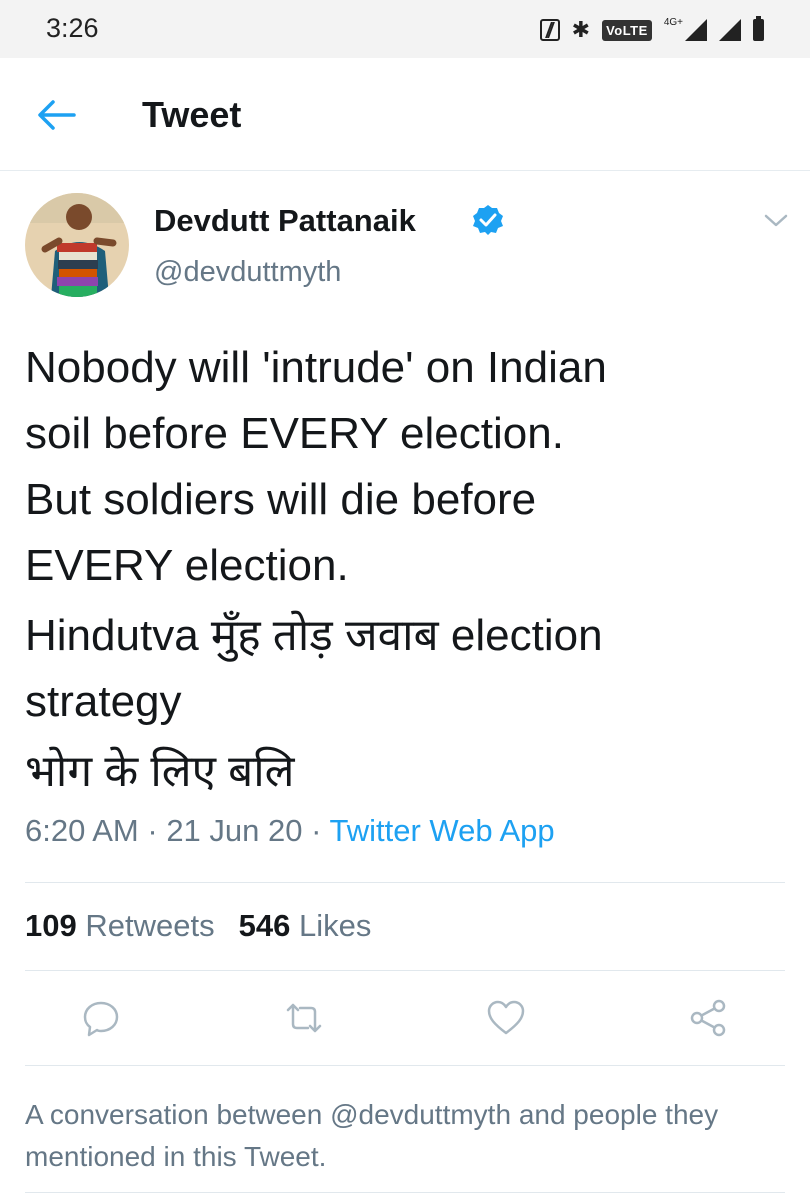  I want to click on retweets-stat: 109 Retweets, so click(120, 925).